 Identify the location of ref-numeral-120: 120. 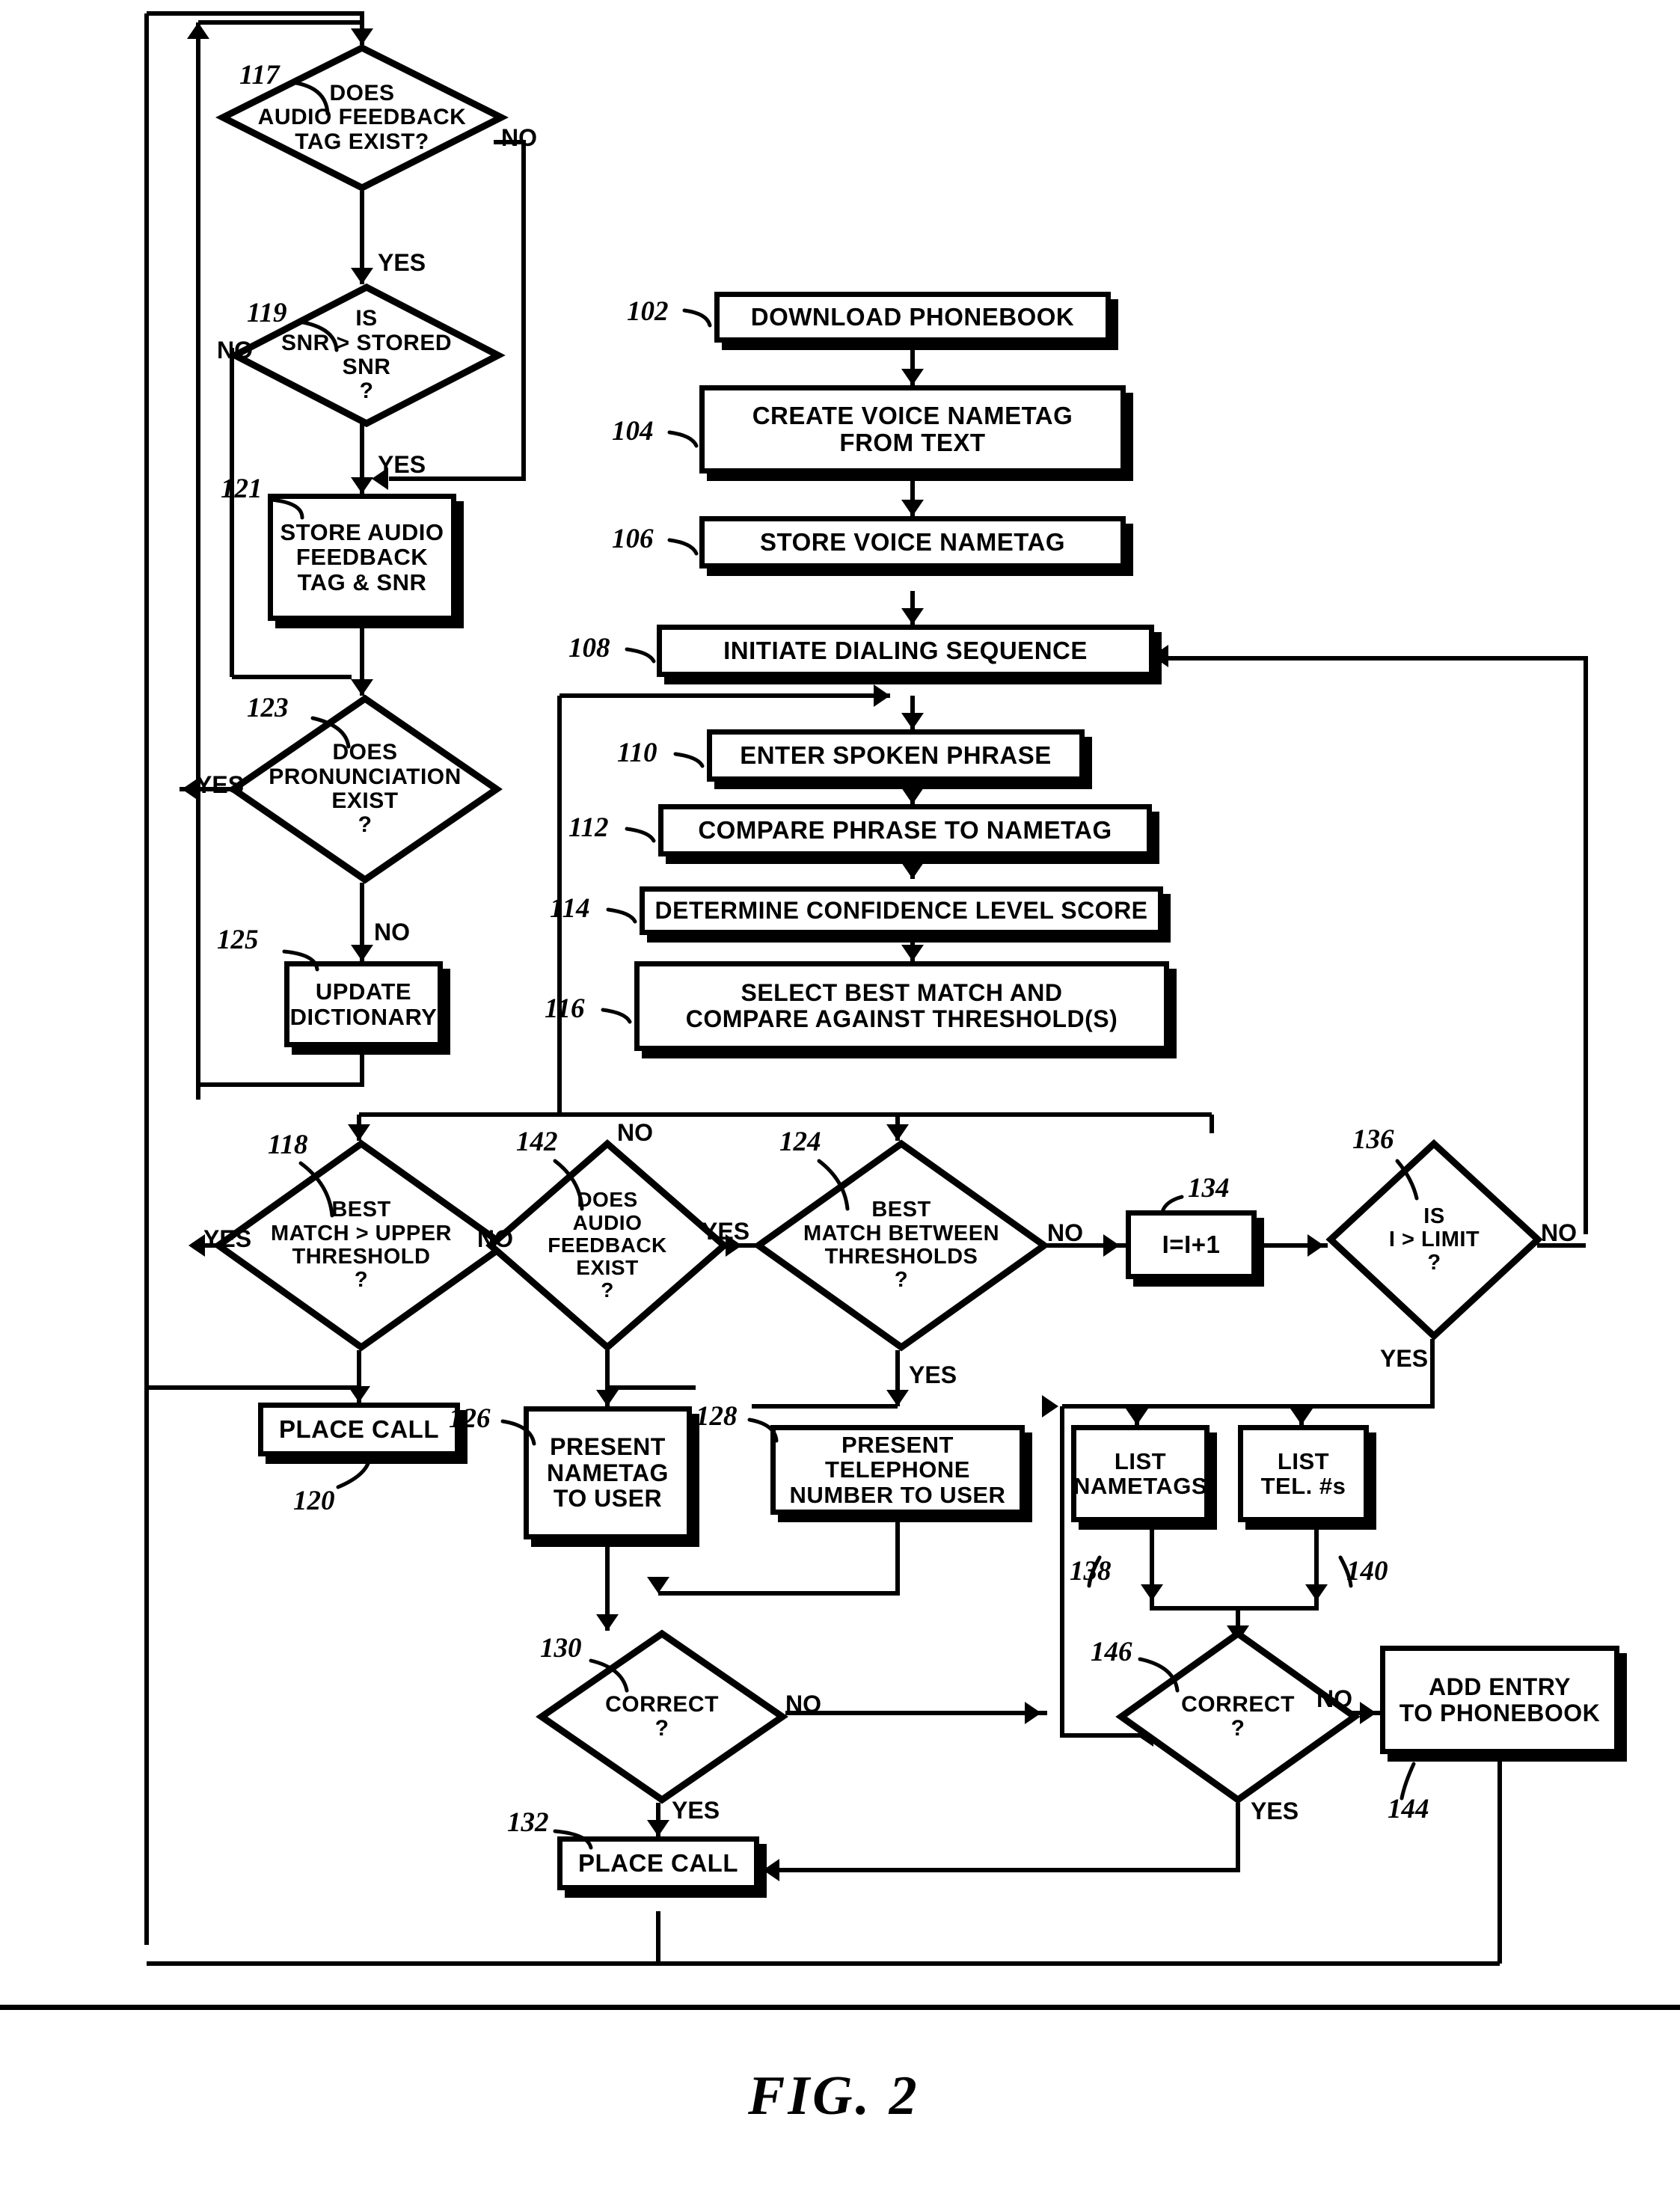
(314, 1501).